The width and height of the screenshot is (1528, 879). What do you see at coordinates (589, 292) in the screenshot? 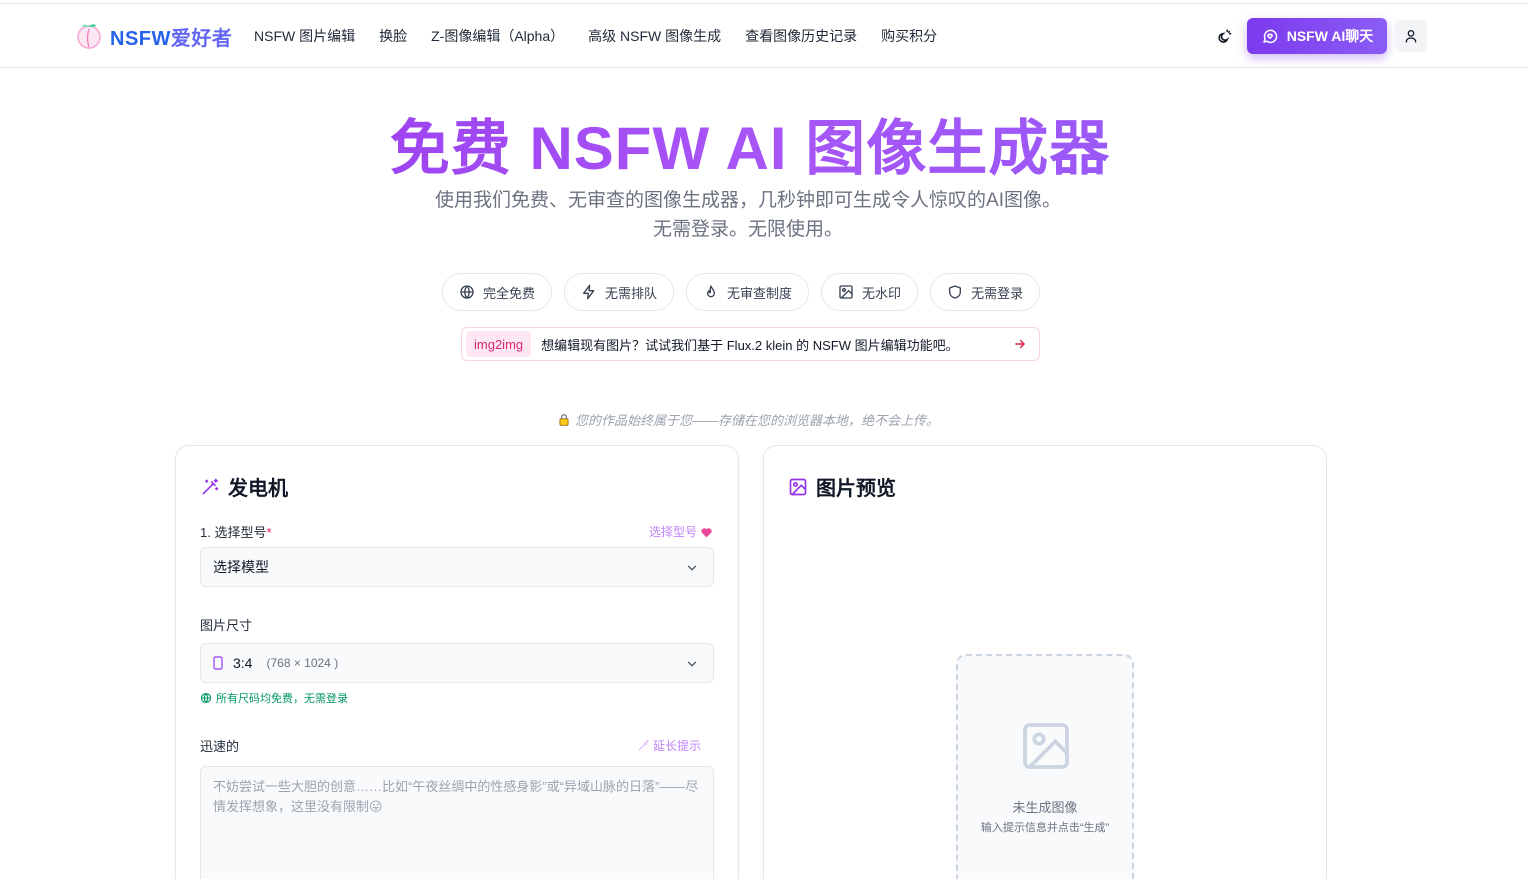
I see `lightning-icon` at bounding box center [589, 292].